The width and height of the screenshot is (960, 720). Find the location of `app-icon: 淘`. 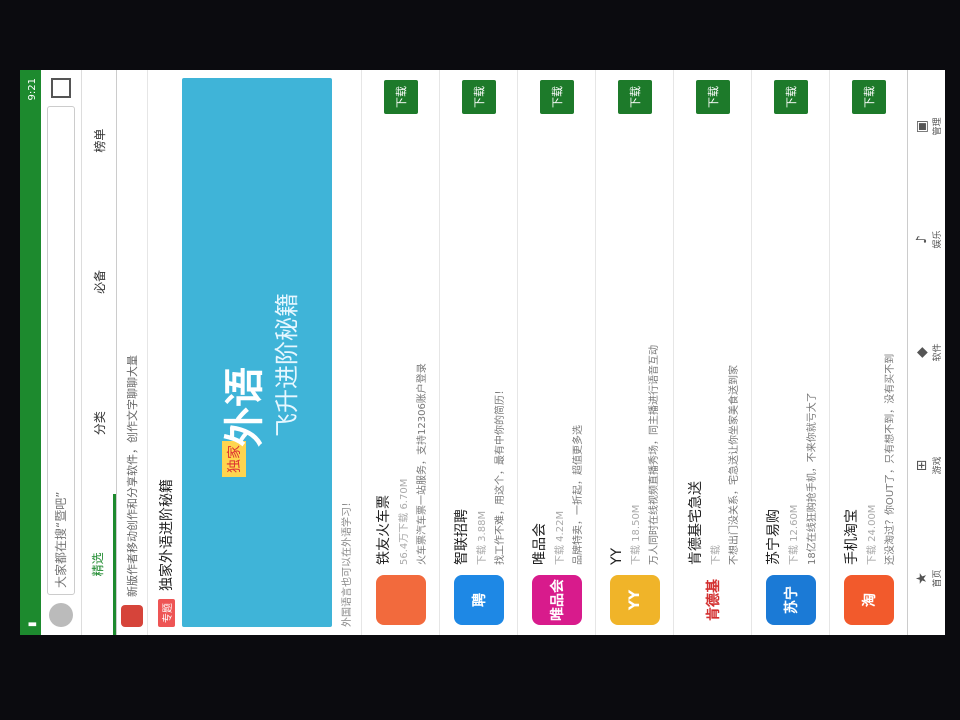

app-icon: 淘 is located at coordinates (868, 600).